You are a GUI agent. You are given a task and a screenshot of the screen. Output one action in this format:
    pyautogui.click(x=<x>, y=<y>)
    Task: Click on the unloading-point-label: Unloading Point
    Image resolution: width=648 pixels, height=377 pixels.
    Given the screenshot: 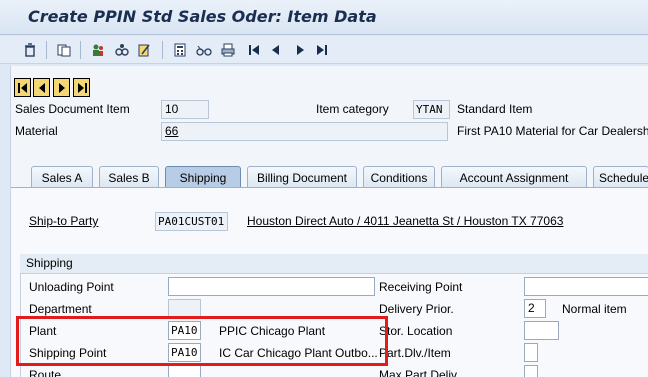 What is the action you would take?
    pyautogui.click(x=71, y=287)
    